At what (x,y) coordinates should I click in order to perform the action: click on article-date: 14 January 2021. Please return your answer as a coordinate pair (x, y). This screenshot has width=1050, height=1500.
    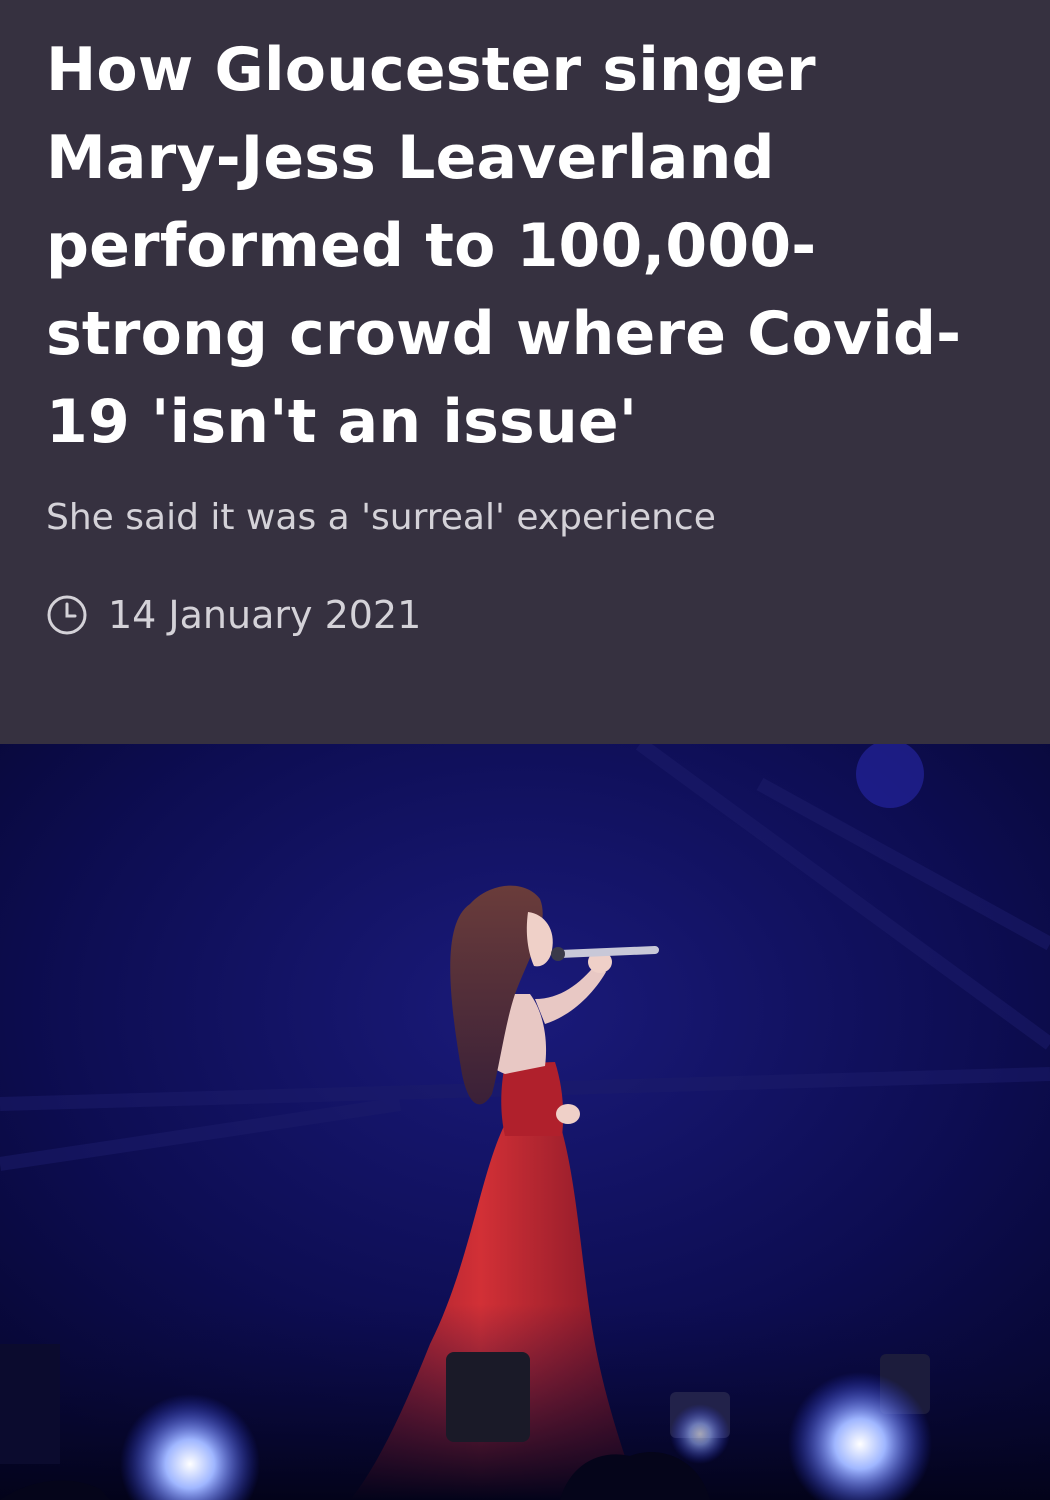
    Looking at the image, I should click on (265, 615).